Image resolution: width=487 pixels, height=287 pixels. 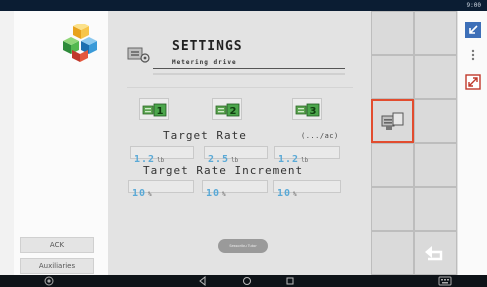 I want to click on status-bar: 9:00, so click(x=243, y=5).